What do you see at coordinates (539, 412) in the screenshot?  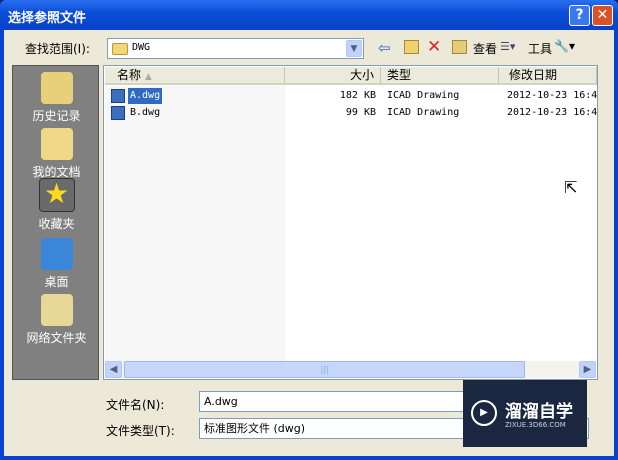 I see `watermark-brand: 溜溜自学` at bounding box center [539, 412].